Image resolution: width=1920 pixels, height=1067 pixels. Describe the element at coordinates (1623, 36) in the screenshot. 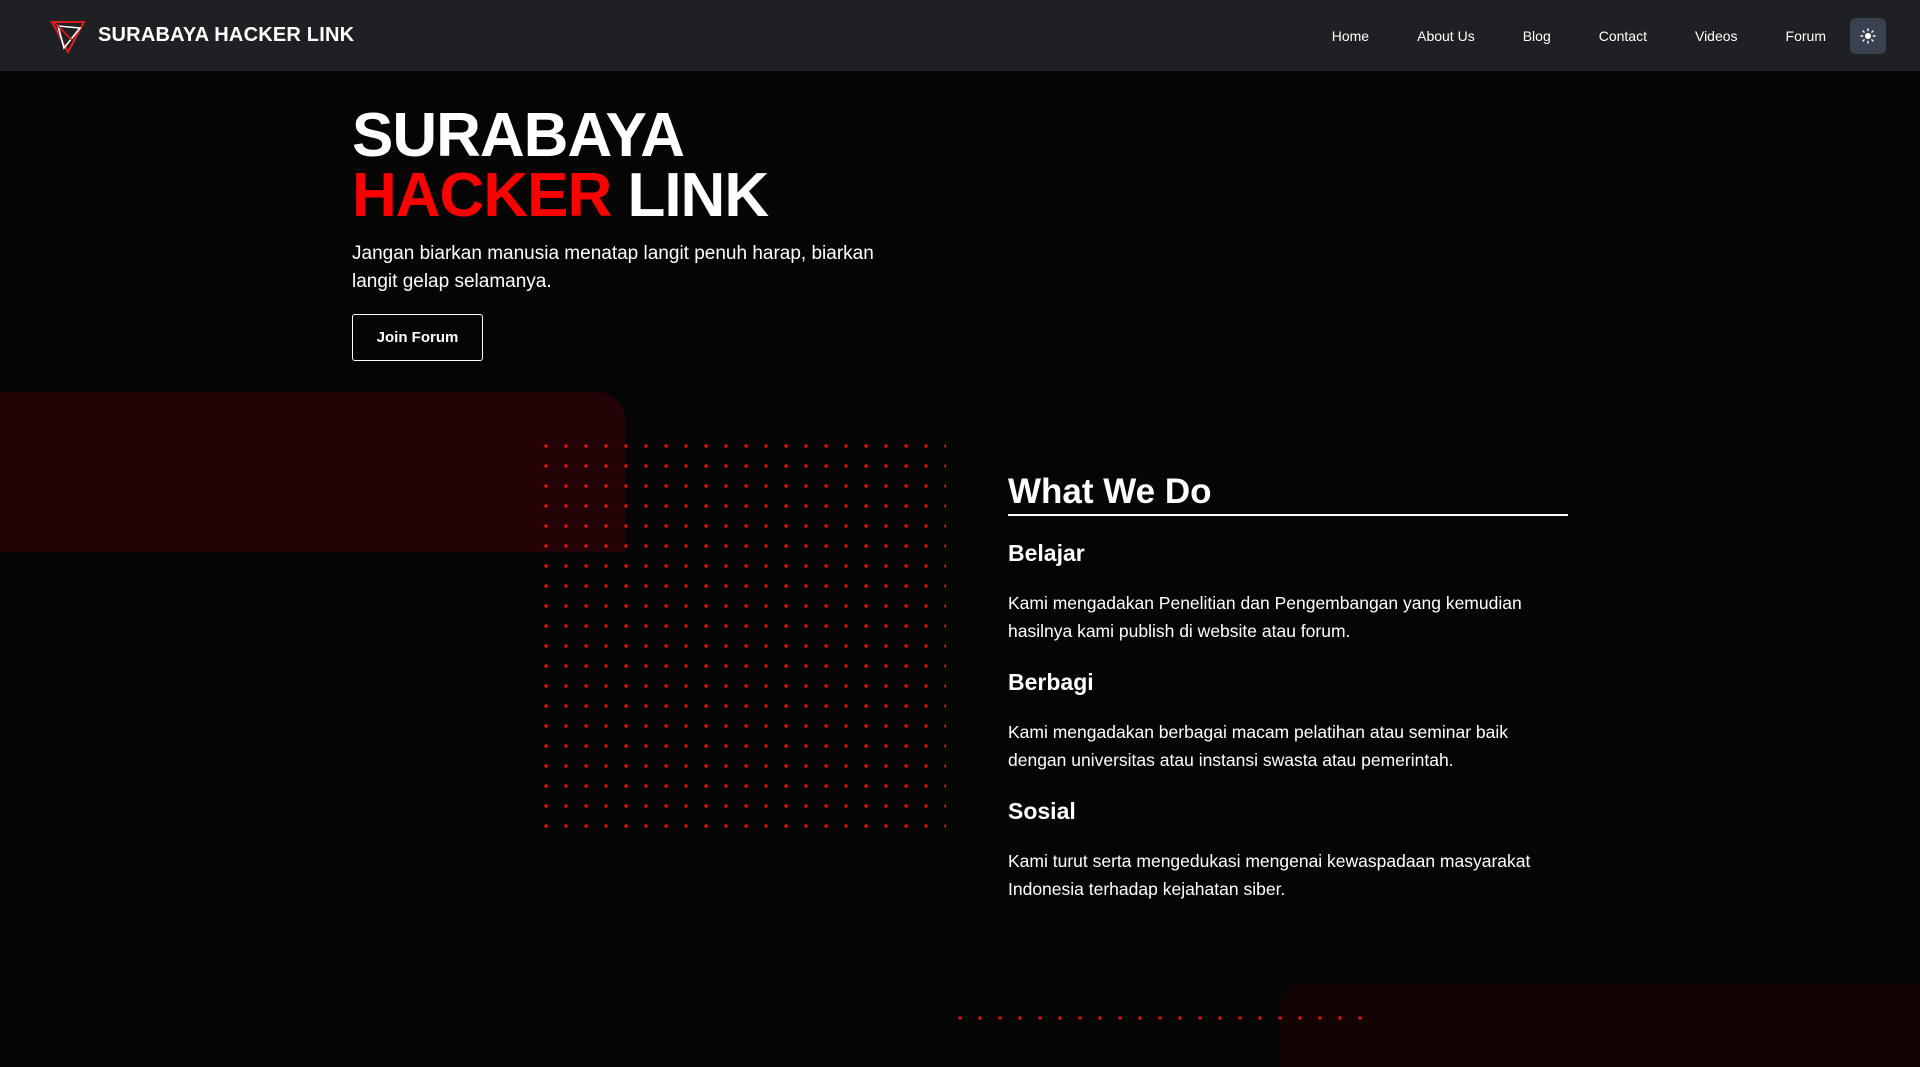

I see `nav-link-contact: Contact` at that location.